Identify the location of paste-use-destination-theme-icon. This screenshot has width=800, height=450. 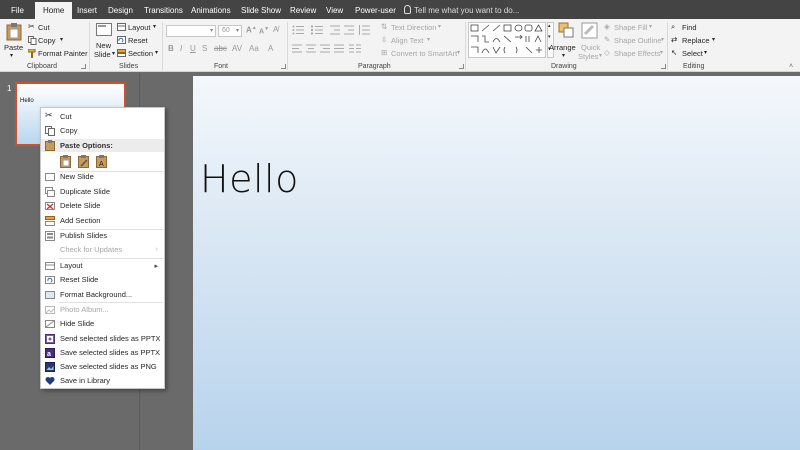
(65, 161).